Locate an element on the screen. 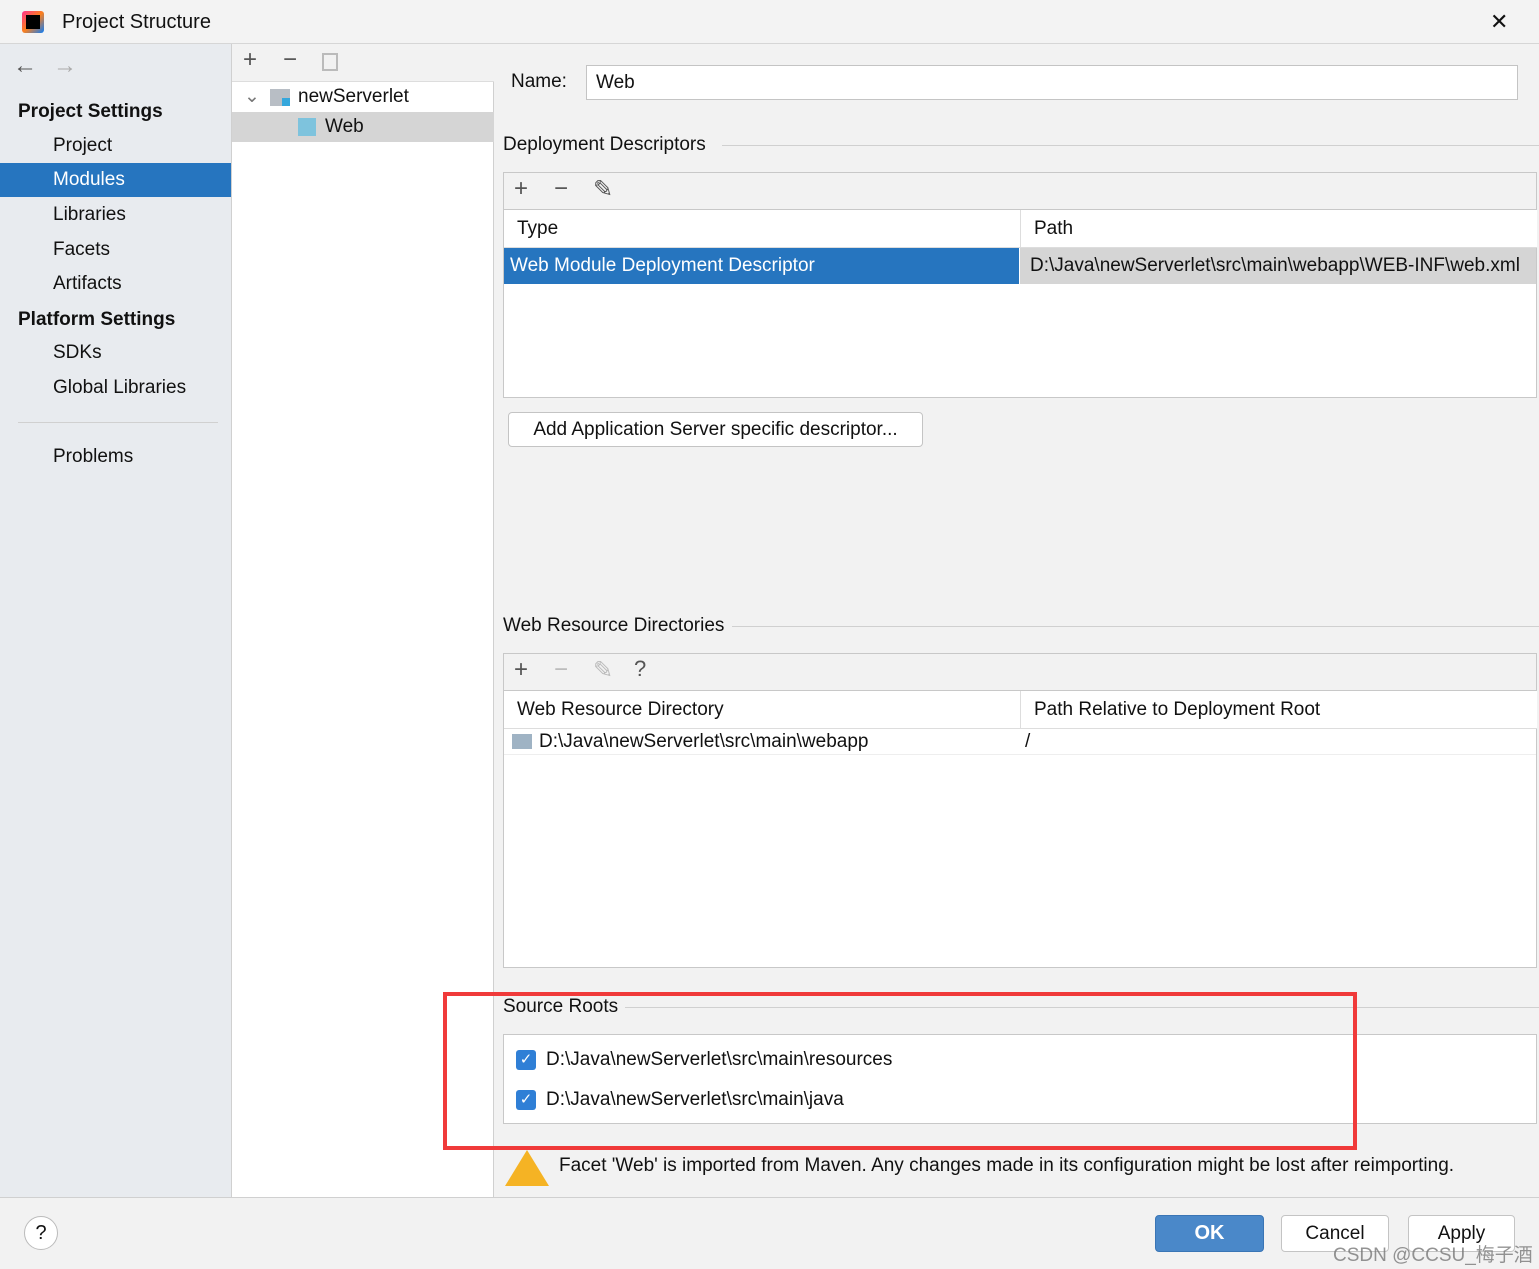 This screenshot has height=1269, width=1539. table-row: D:\Java\newServerlet\src\main\webapp / is located at coordinates (1020, 742).